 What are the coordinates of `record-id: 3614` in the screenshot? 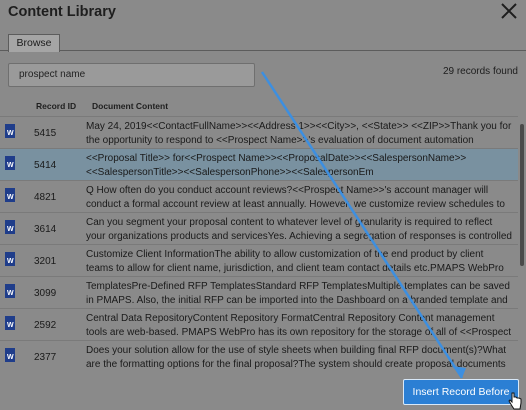 It's located at (45, 229).